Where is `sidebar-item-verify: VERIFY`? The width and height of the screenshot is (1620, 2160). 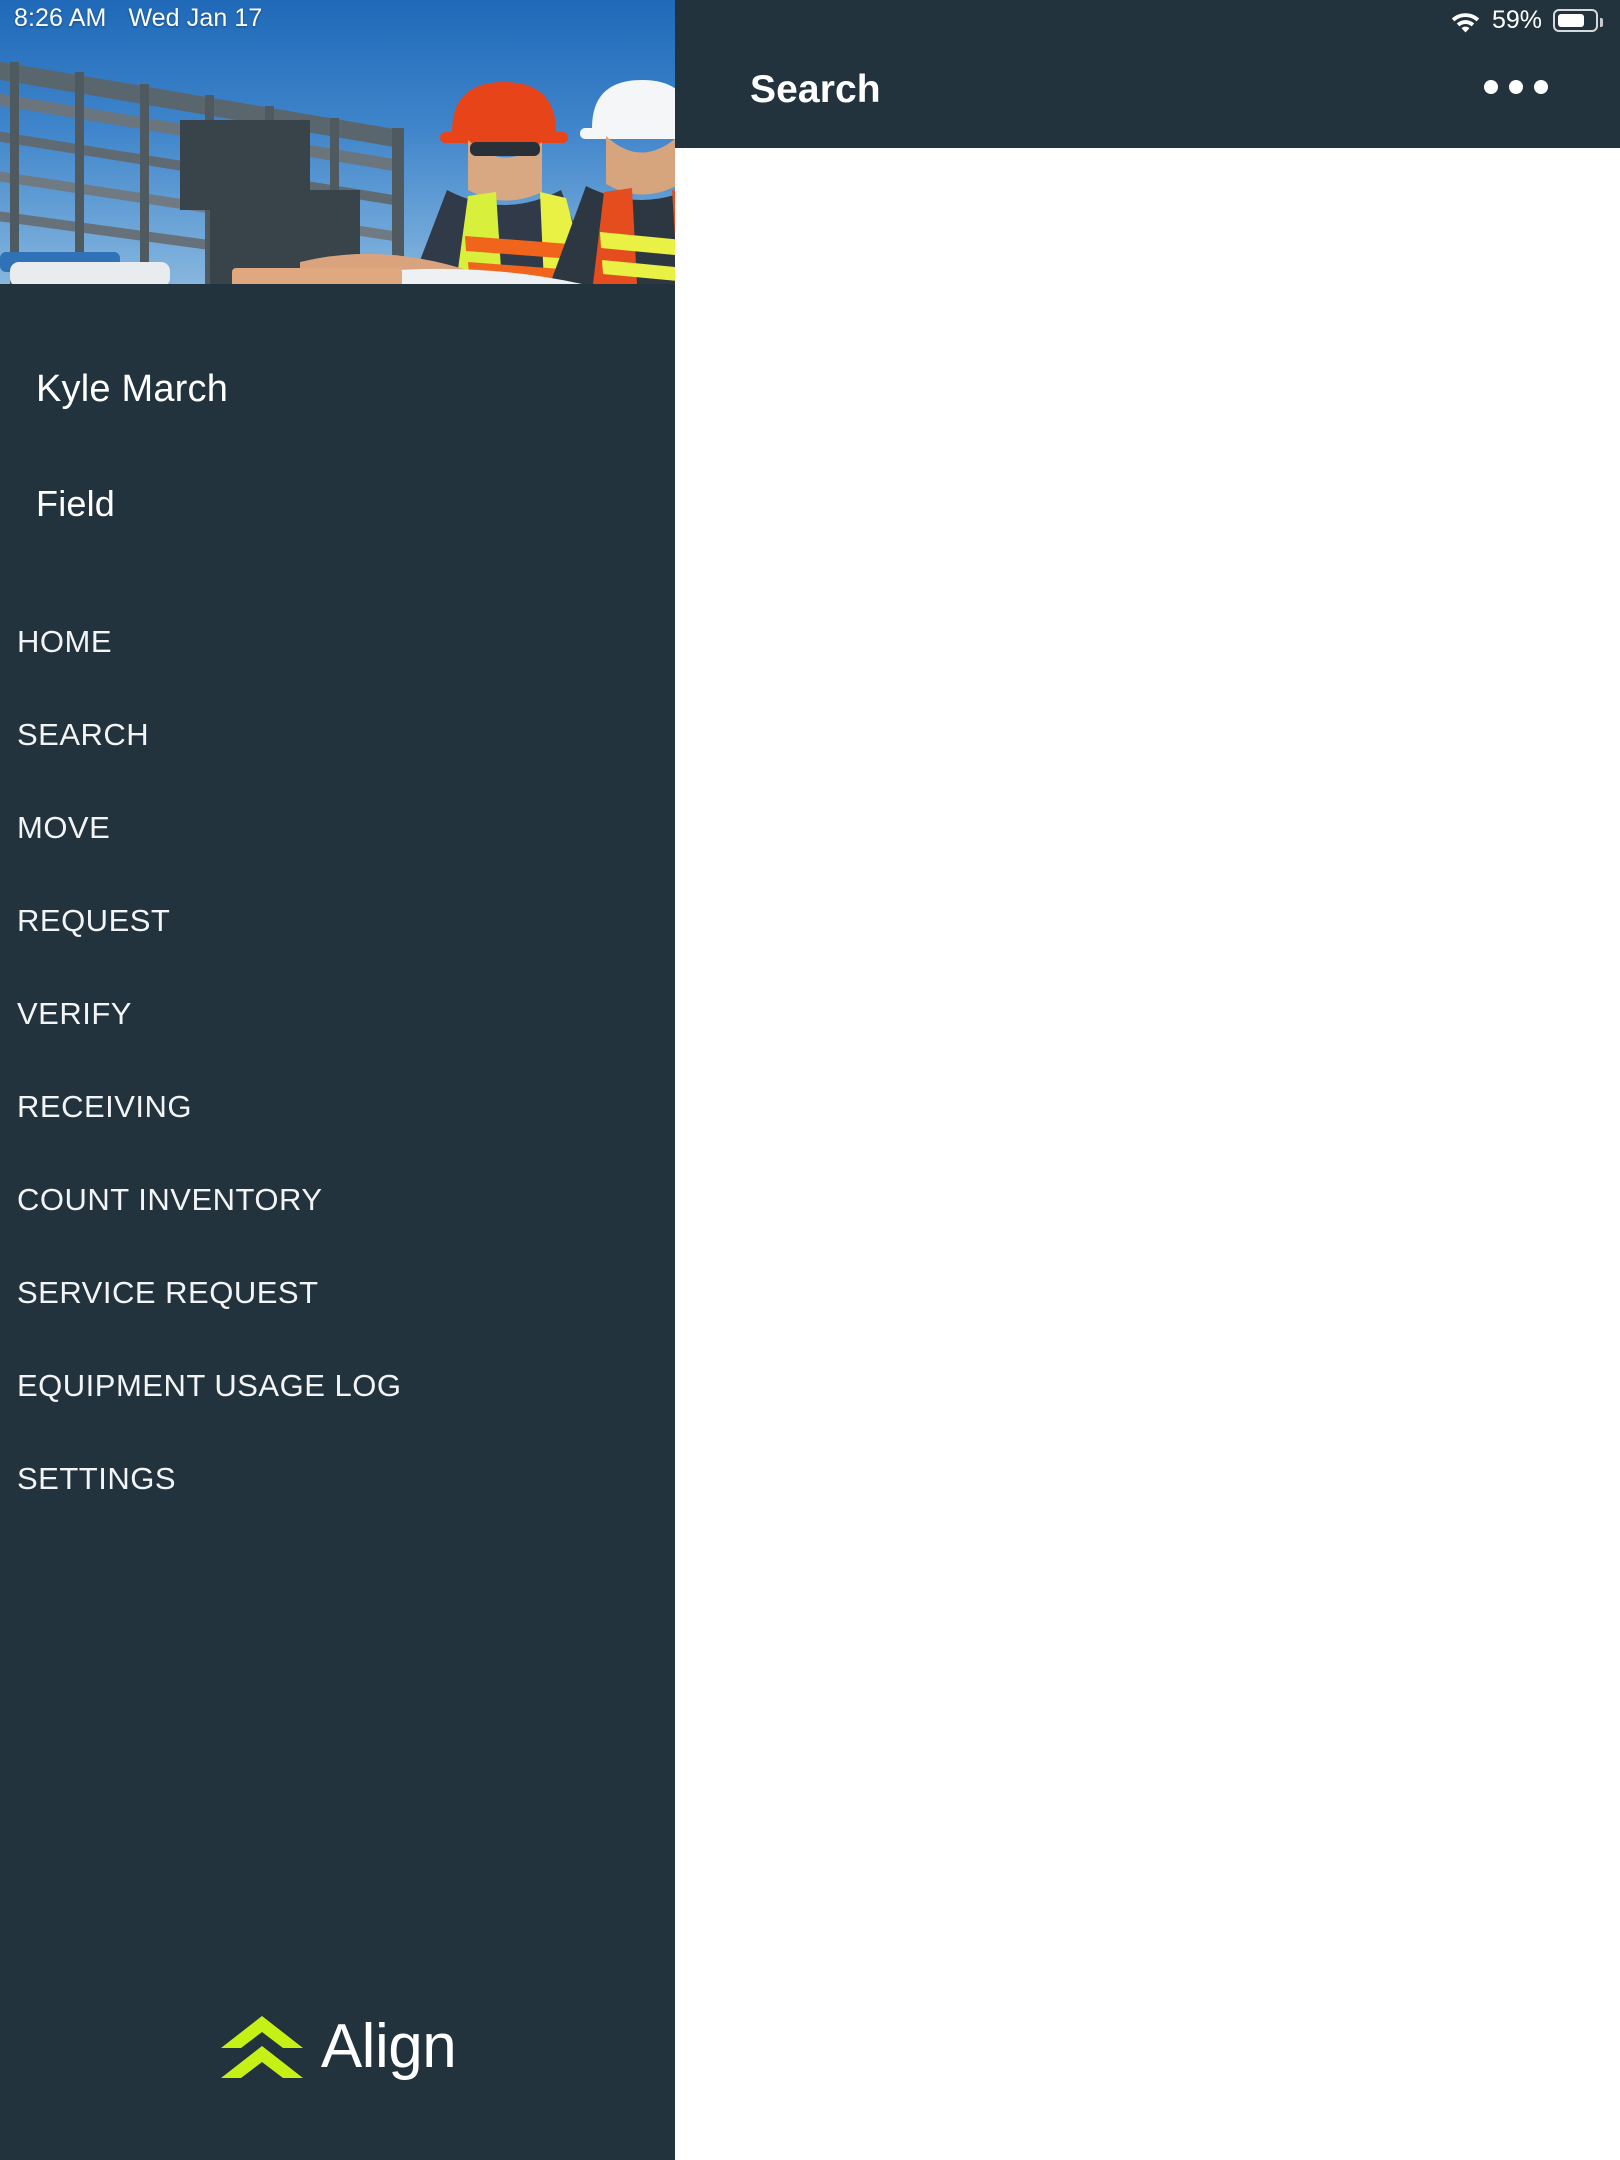
sidebar-item-verify: VERIFY is located at coordinates (337, 1013).